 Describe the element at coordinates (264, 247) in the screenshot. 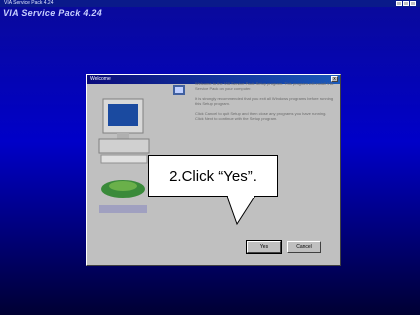

I see `yes-button: Yes` at that location.